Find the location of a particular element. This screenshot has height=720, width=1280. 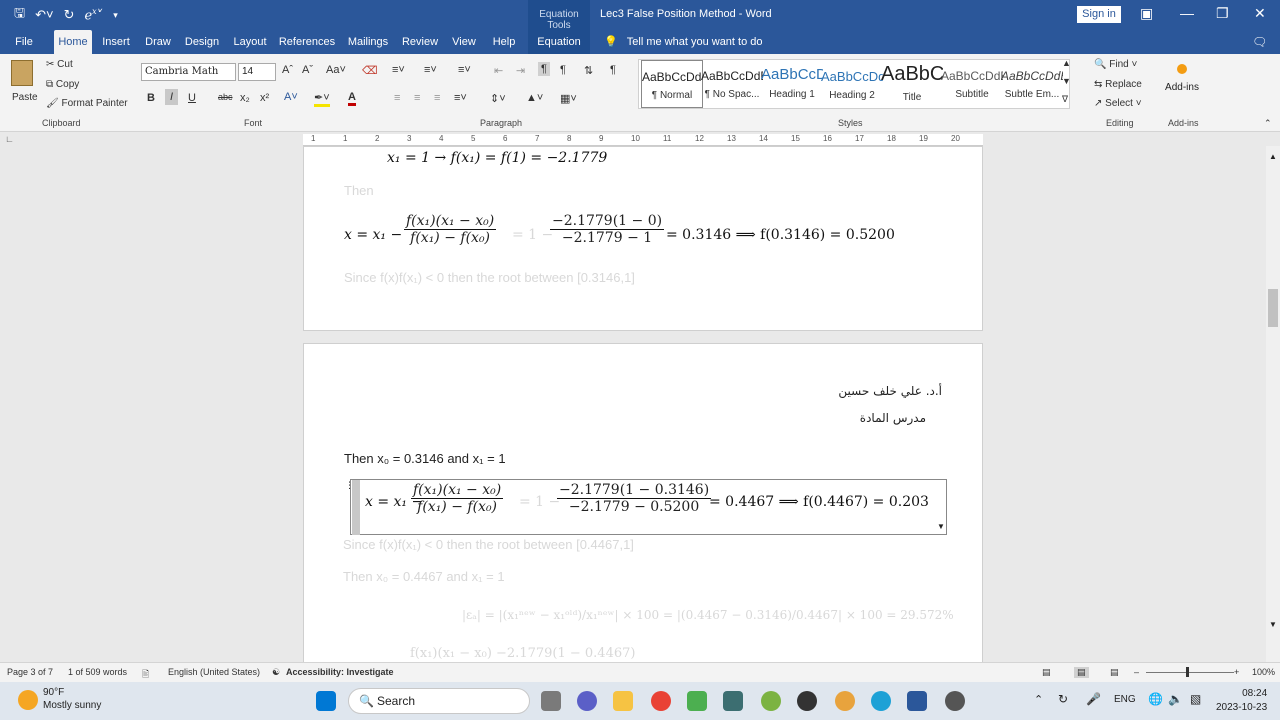

accessibility-status: Accessibility: Investigate is located at coordinates (340, 672).